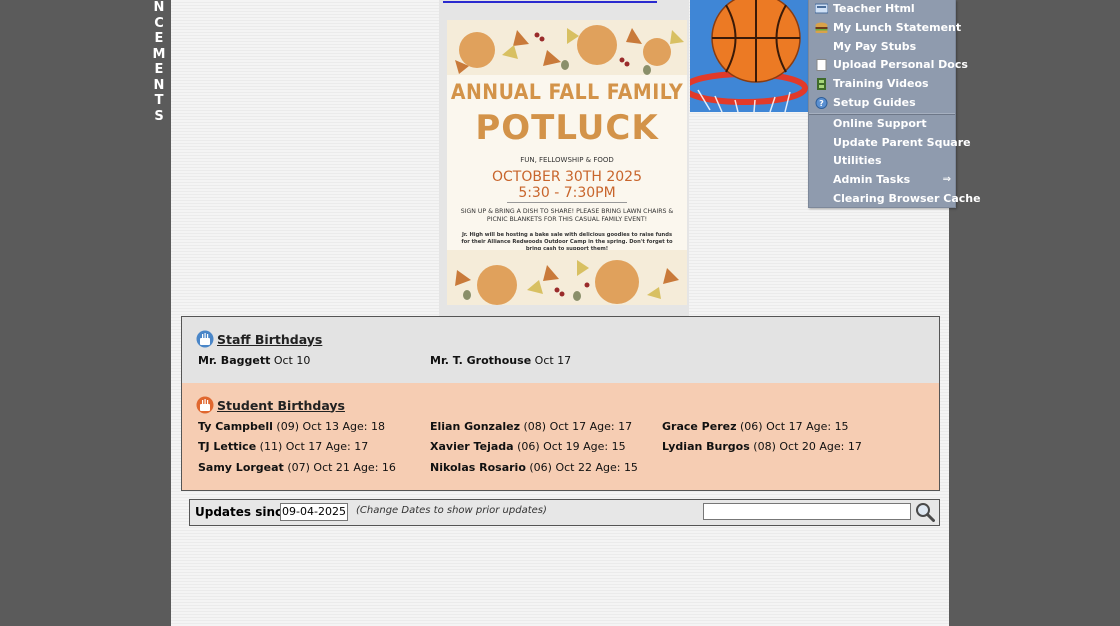 The height and width of the screenshot is (626, 1120). I want to click on student-birthday-entry: Grace Perez (06) Oct 17 Age: 15, so click(755, 426).